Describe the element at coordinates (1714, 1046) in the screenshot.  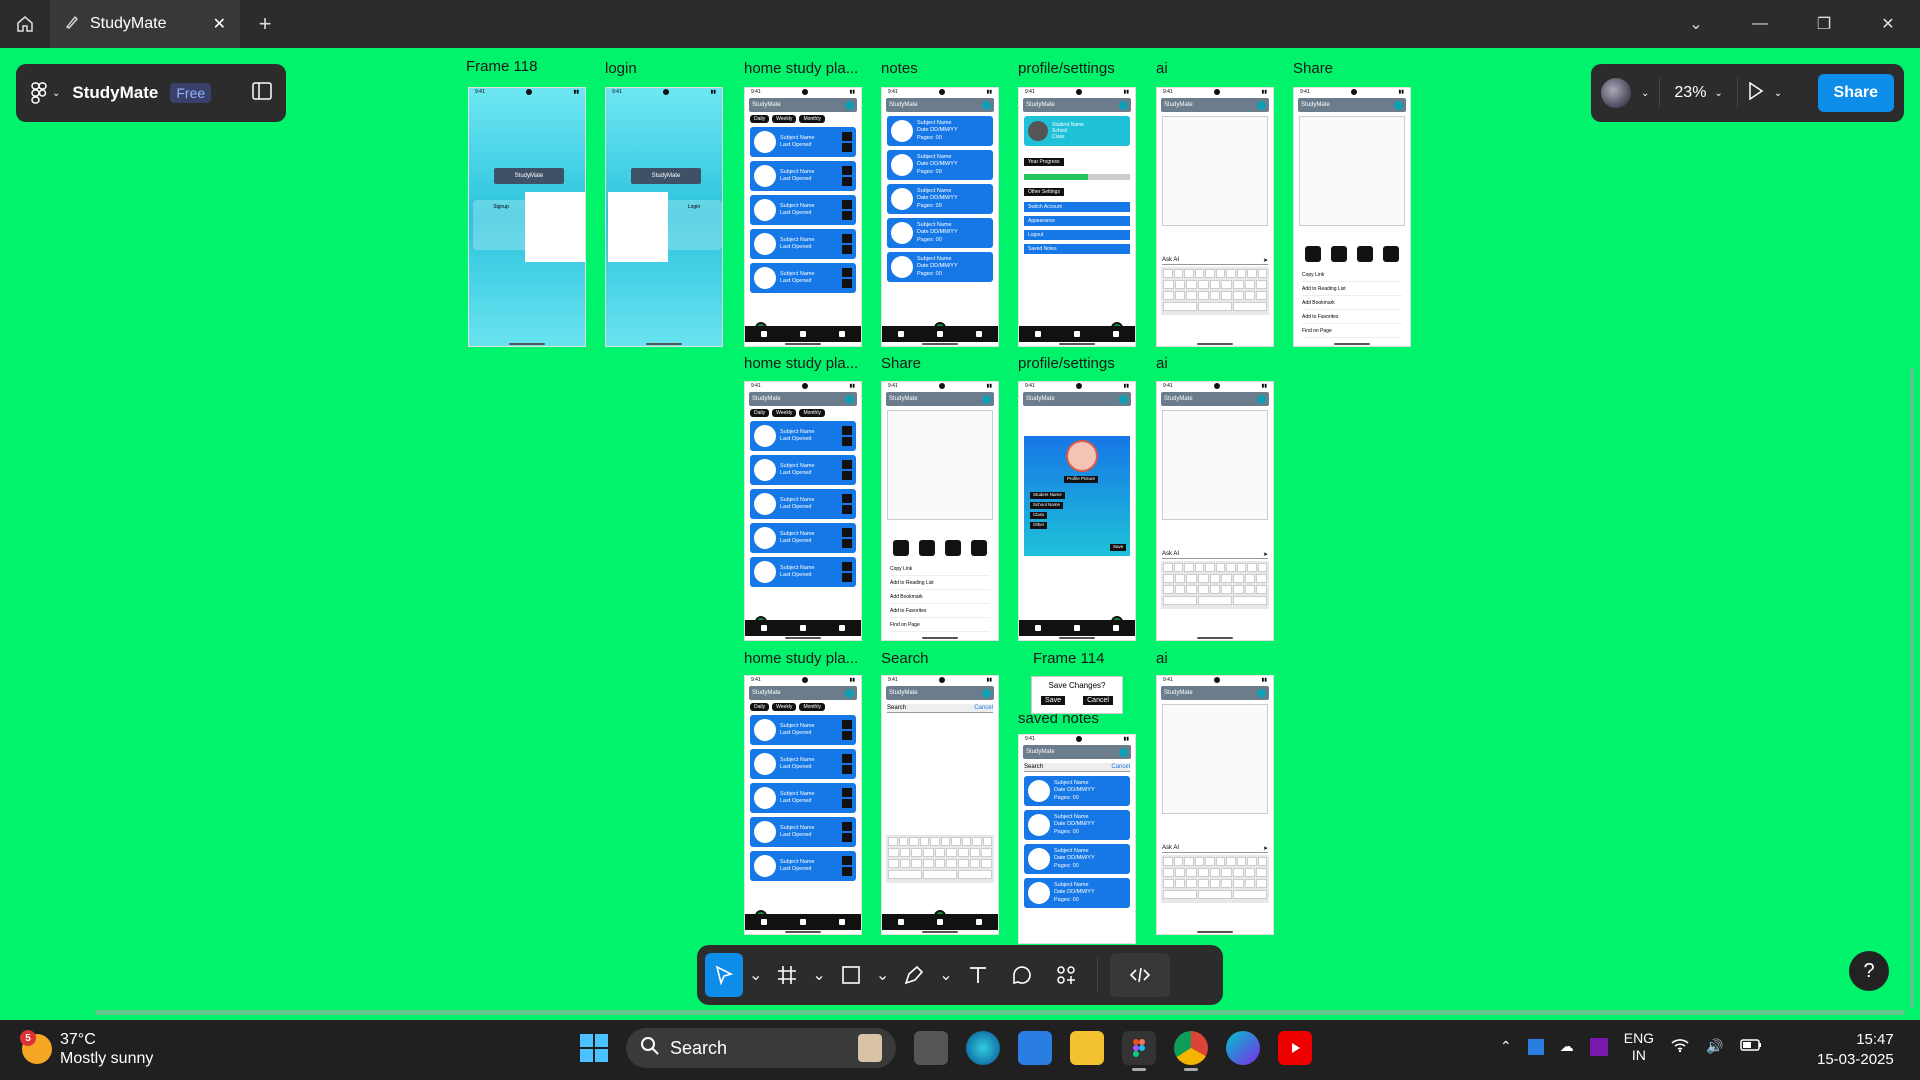
I see `volume-icon: 🔊` at that location.